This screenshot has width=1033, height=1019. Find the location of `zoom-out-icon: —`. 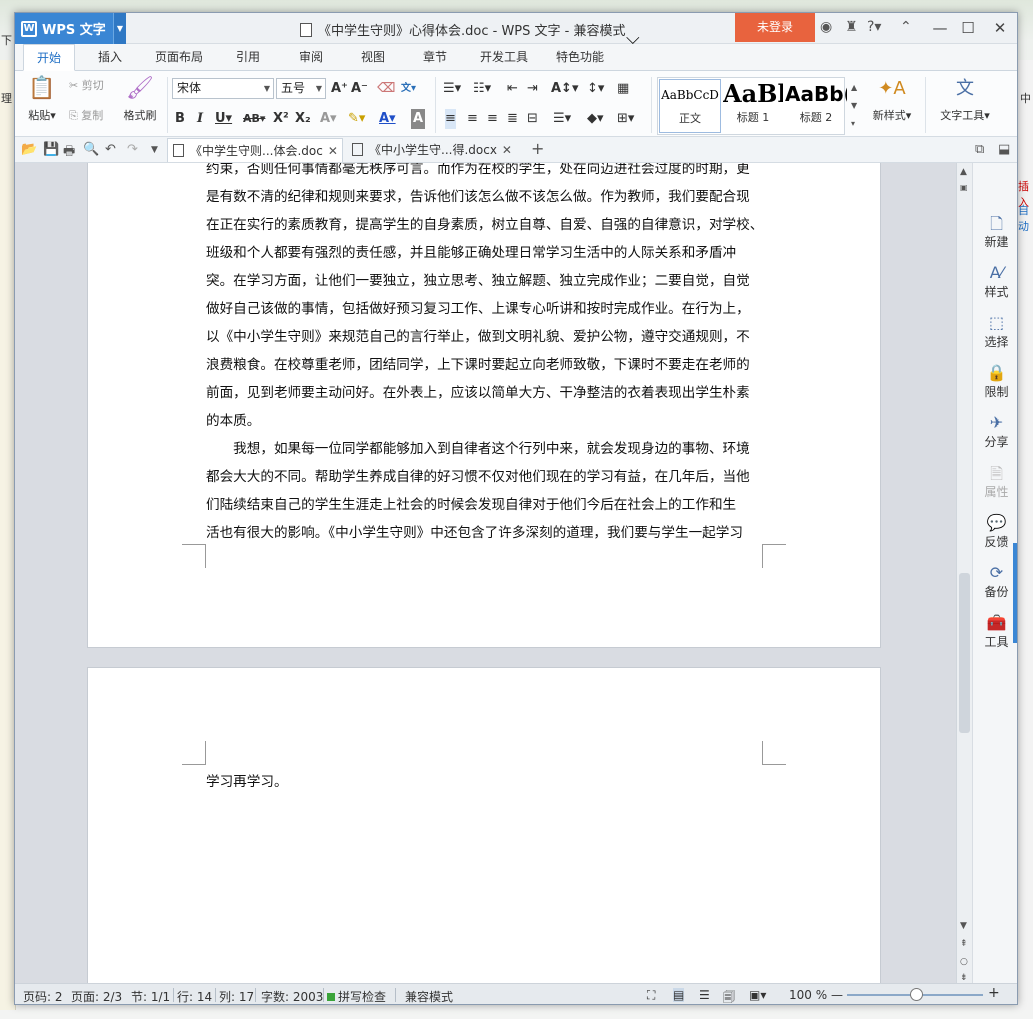

zoom-out-icon: — is located at coordinates (837, 995).